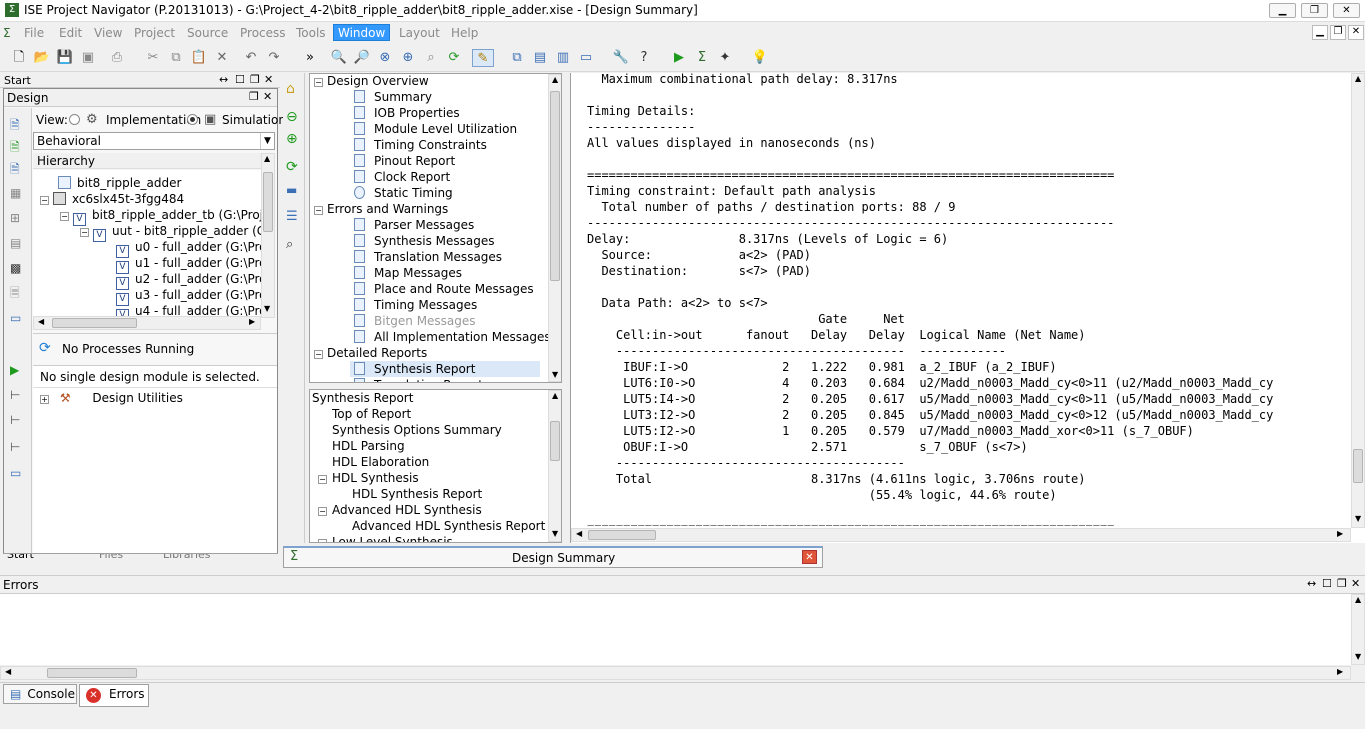  What do you see at coordinates (415, 321) in the screenshot?
I see `summary-item: Bitgen Messages` at bounding box center [415, 321].